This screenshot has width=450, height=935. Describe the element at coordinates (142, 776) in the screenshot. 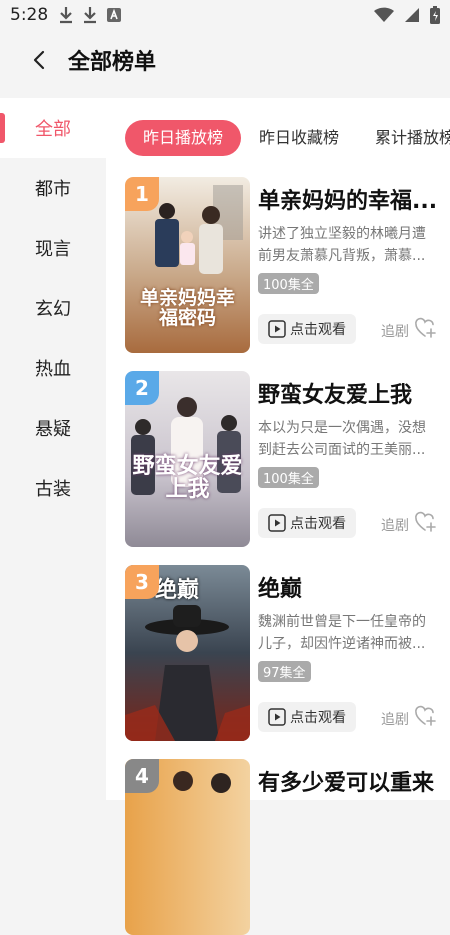

I see `rank-badge: 4` at that location.